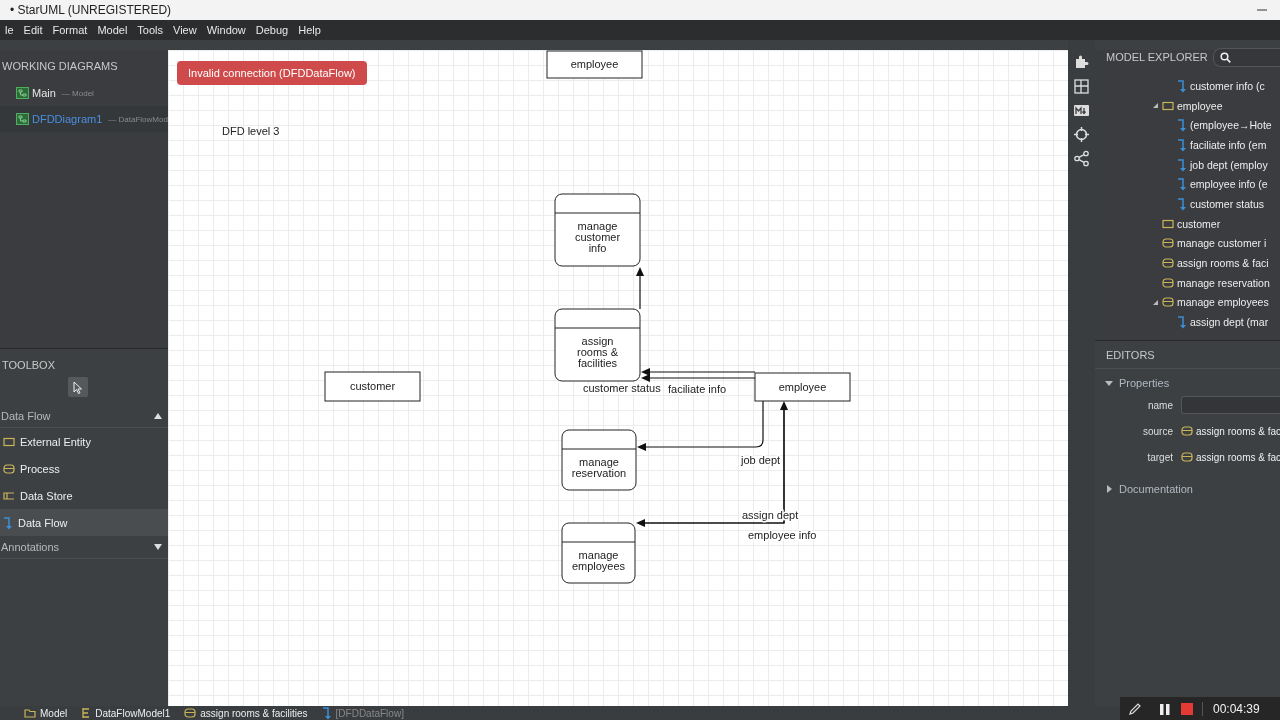 Image resolution: width=1280 pixels, height=720 pixels. I want to click on menu-item: le, so click(9, 30).